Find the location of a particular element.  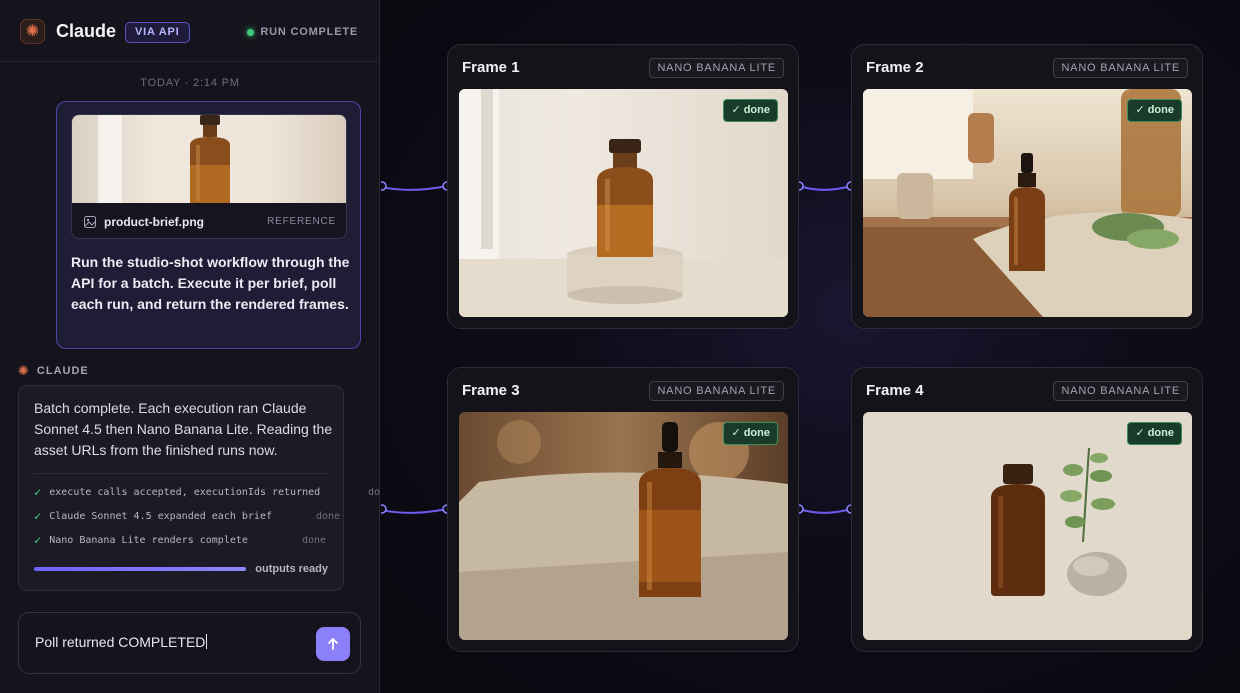

dropper-bottle-on-wood-table-image is located at coordinates (1027, 203).